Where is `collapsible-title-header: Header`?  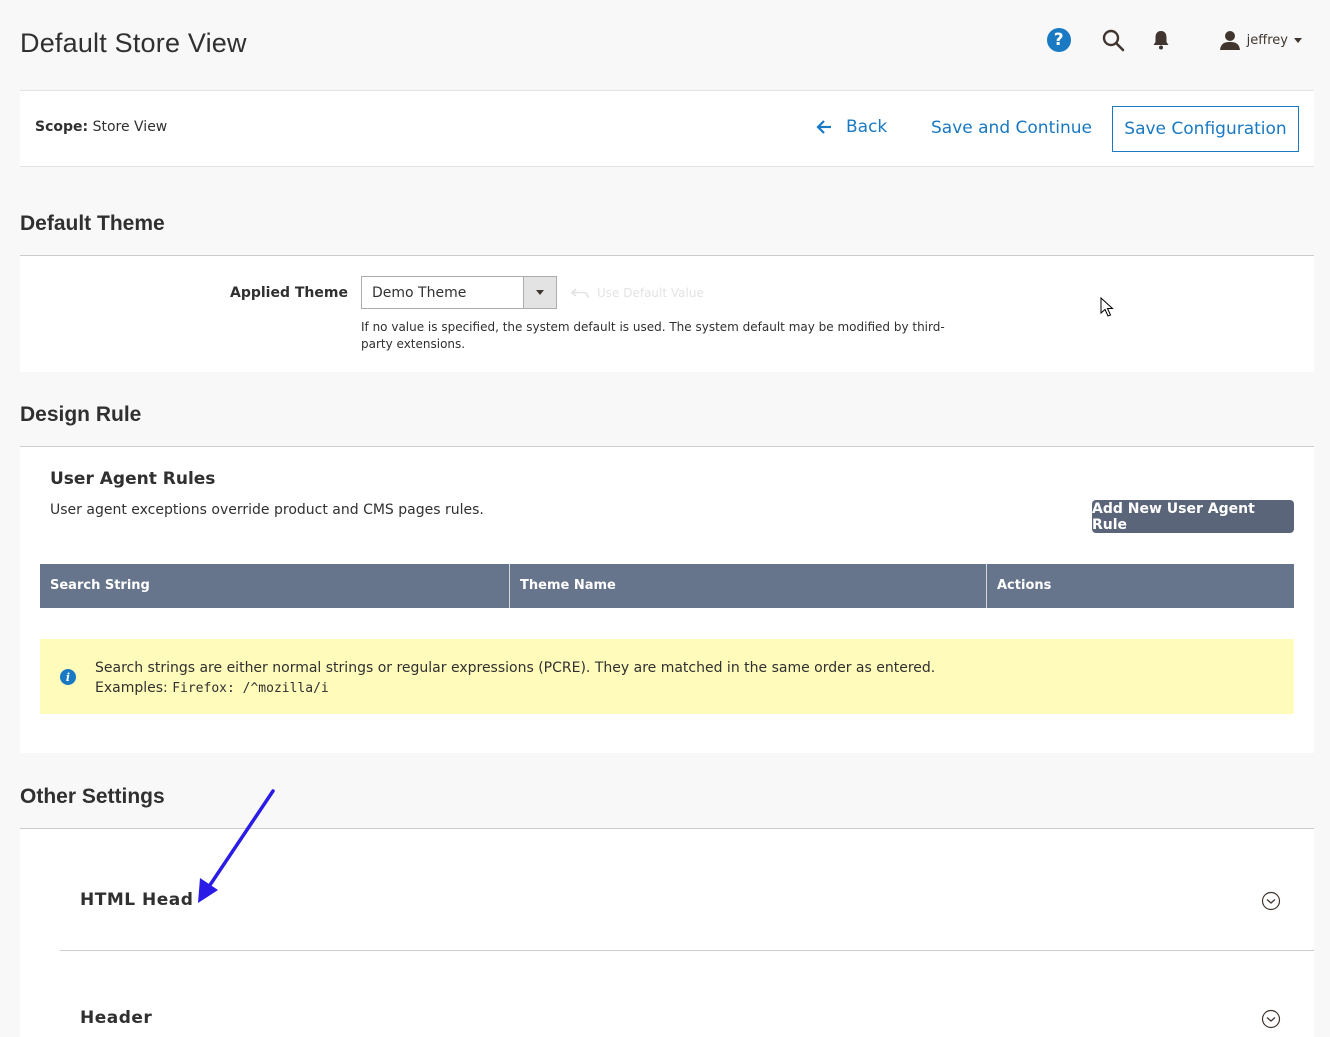
collapsible-title-header: Header is located at coordinates (116, 1018).